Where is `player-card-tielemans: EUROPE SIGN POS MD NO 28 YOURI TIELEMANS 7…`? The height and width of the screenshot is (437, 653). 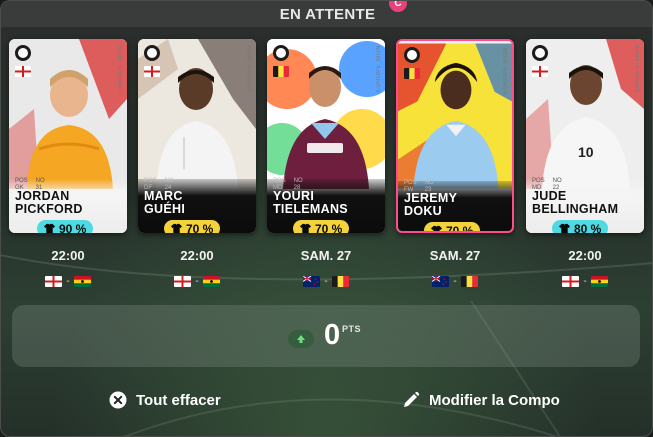
player-card-tielemans: EUROPE SIGN POS MD NO 28 YOURI TIELEMANS 7… is located at coordinates (326, 136).